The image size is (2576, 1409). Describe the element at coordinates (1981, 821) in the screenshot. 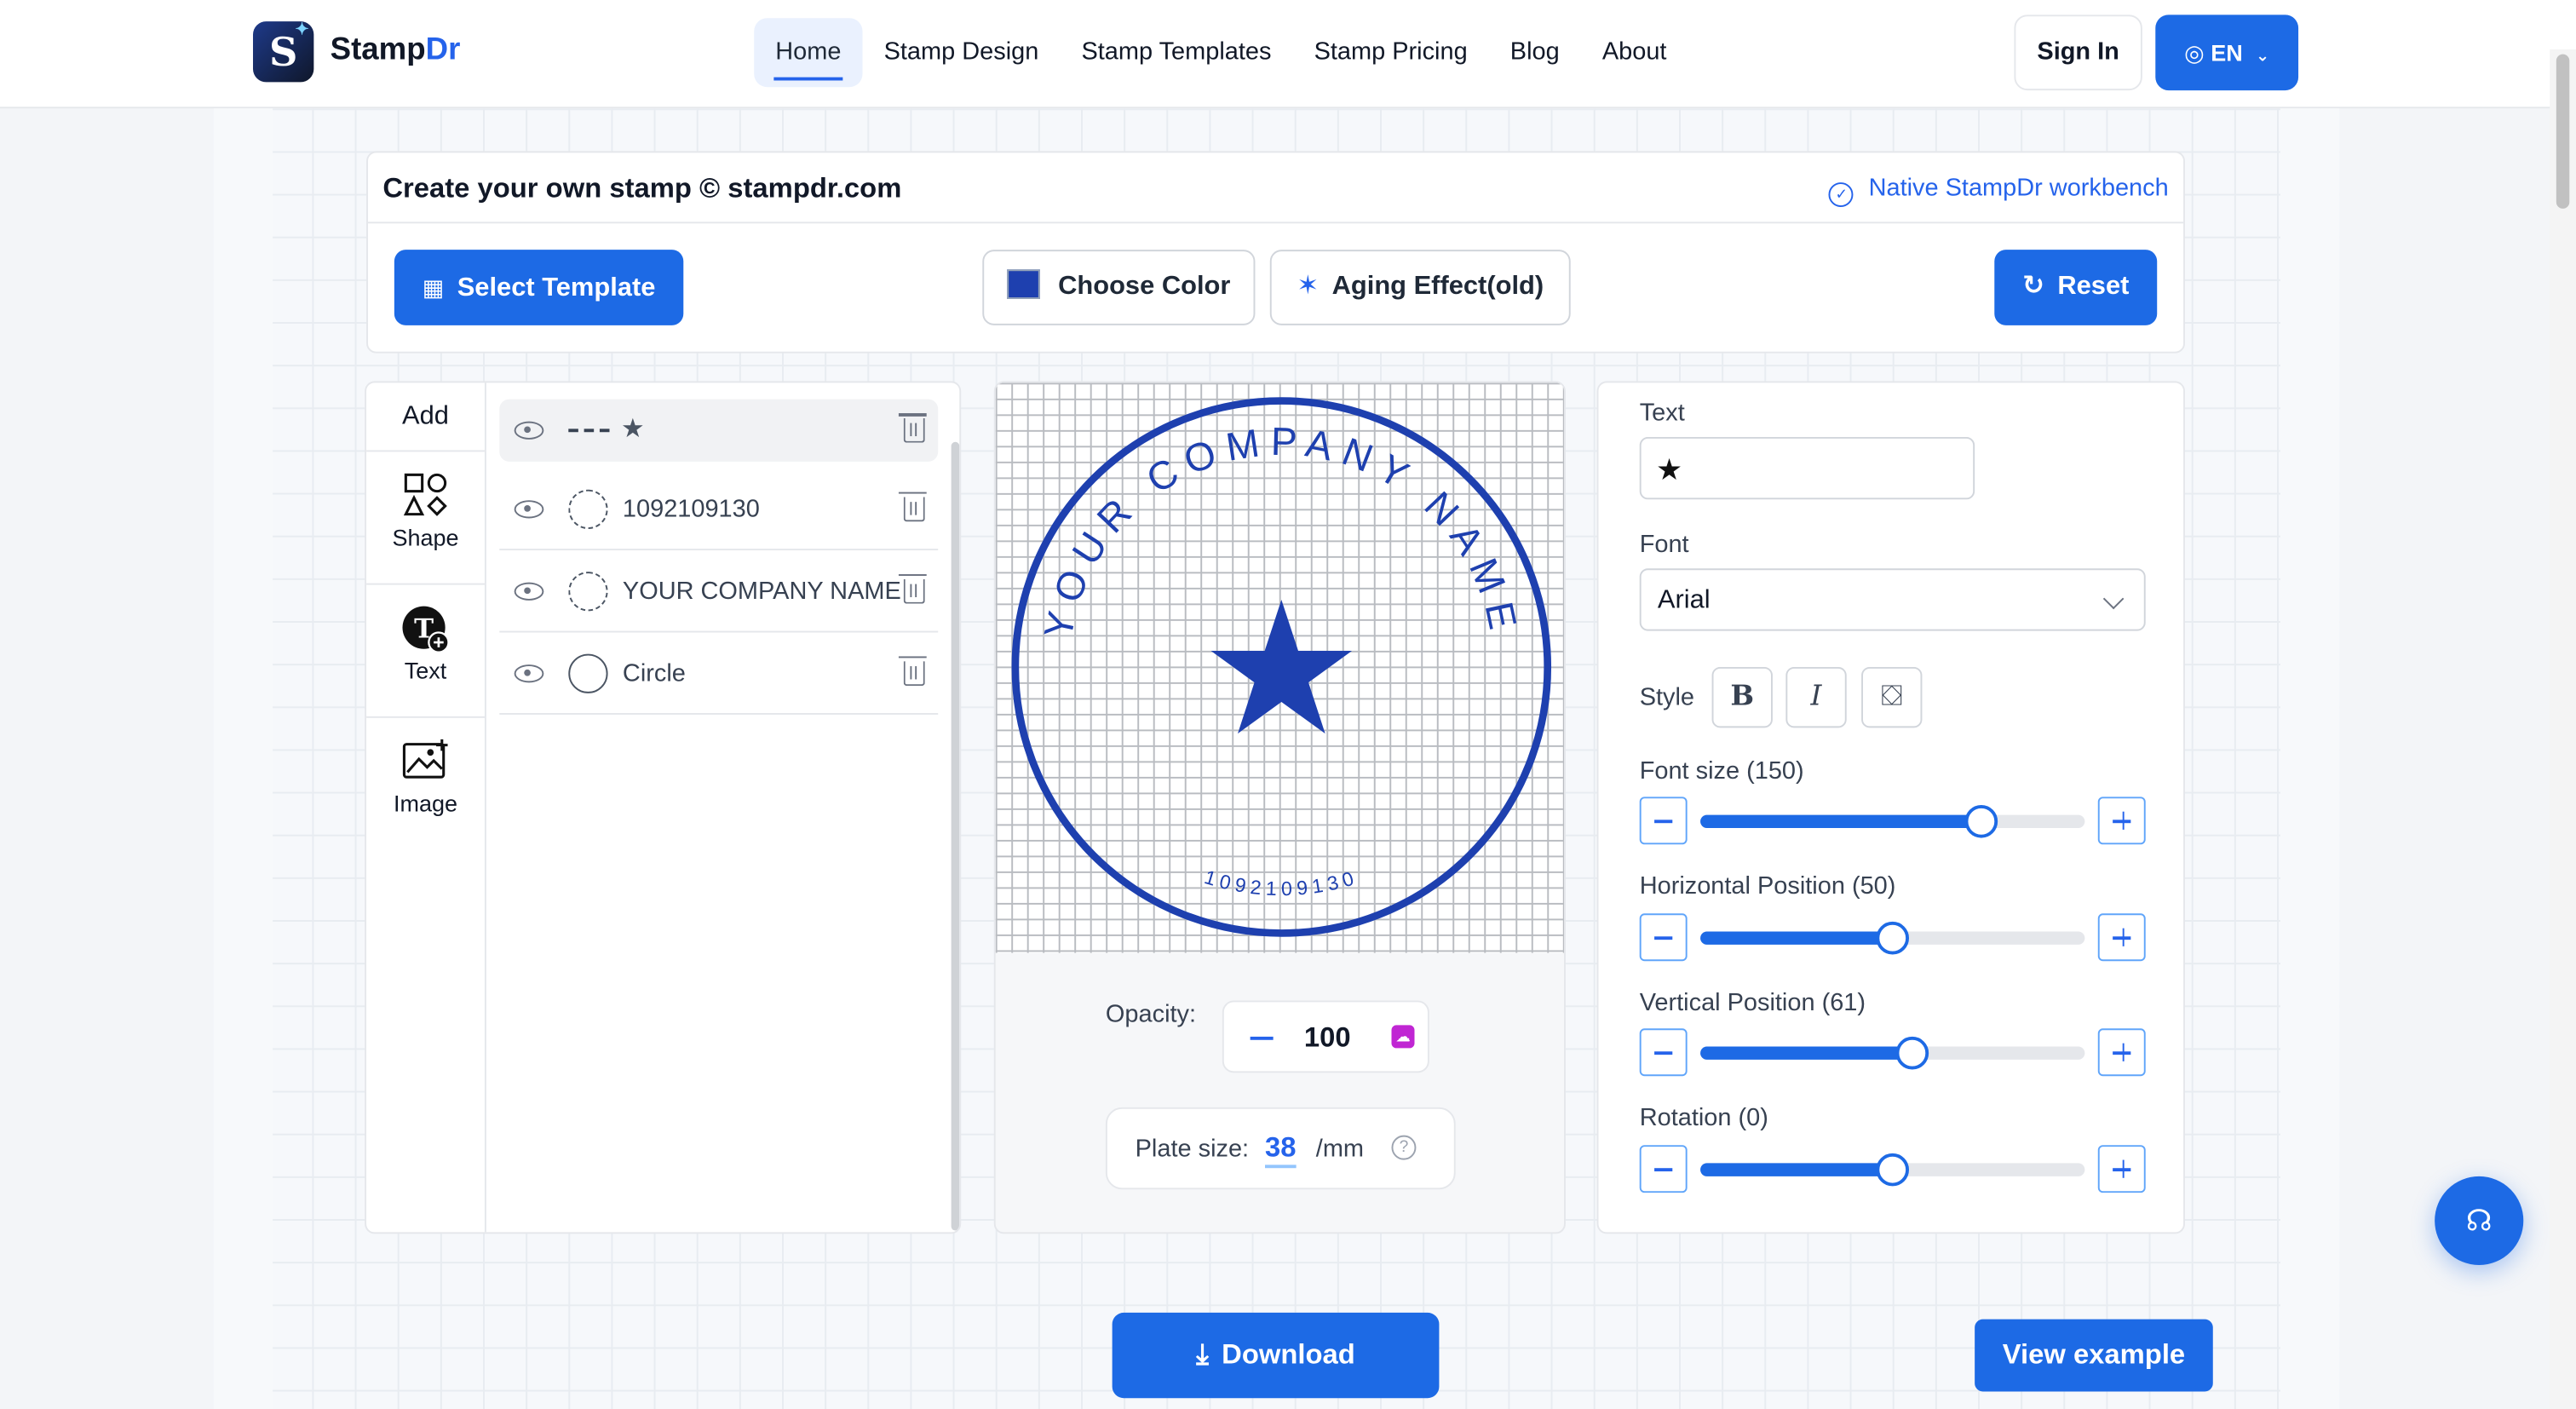

I see `font-size-slider-handle` at that location.